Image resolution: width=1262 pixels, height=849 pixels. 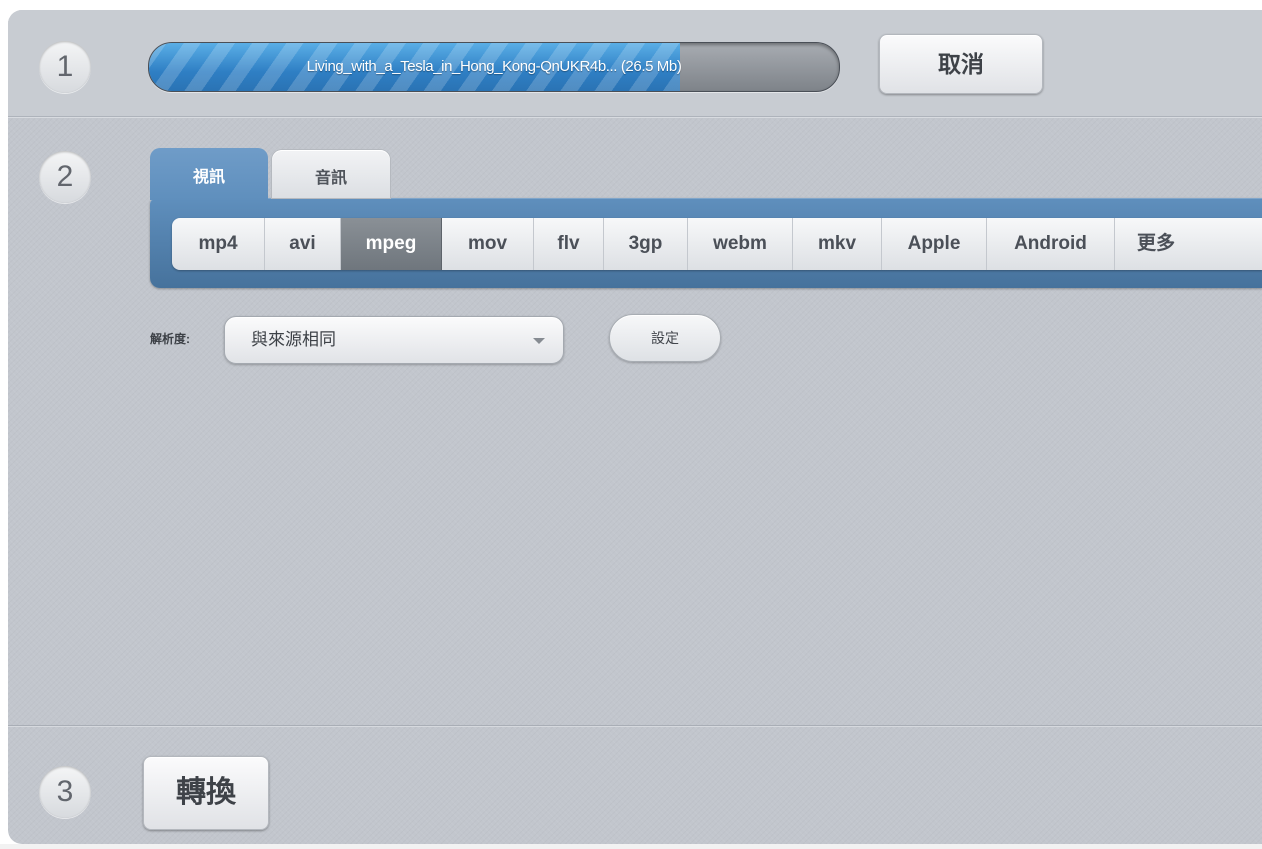 I want to click on format-more: 更多, so click(x=1188, y=244).